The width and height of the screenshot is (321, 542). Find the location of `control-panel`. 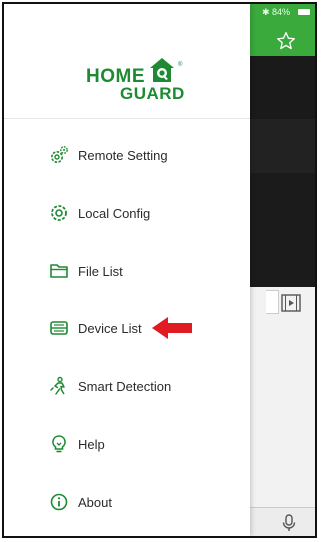

control-panel is located at coordinates (282, 397).